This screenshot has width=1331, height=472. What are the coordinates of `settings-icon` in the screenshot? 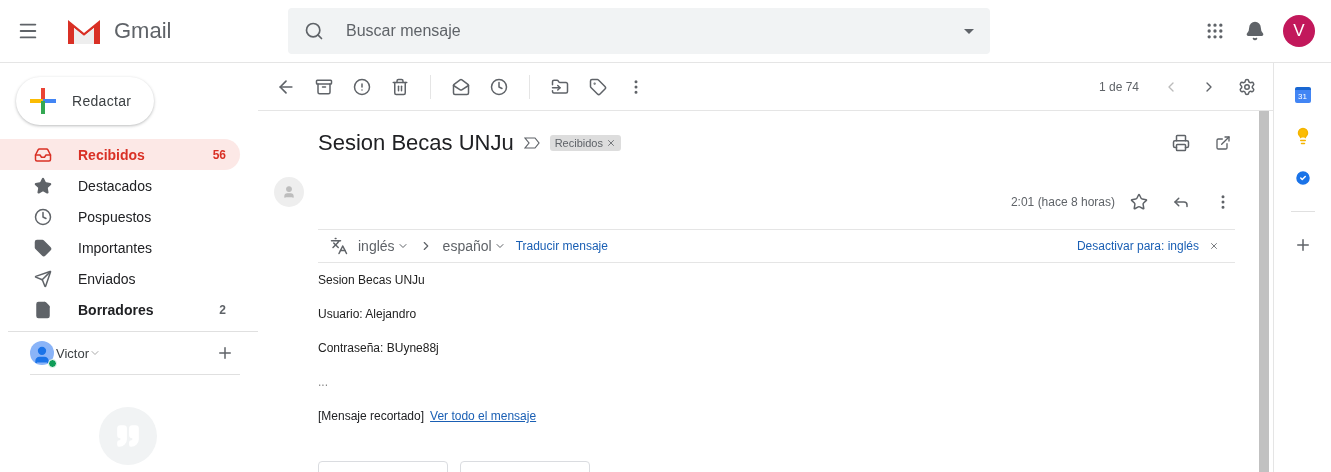 It's located at (1247, 86).